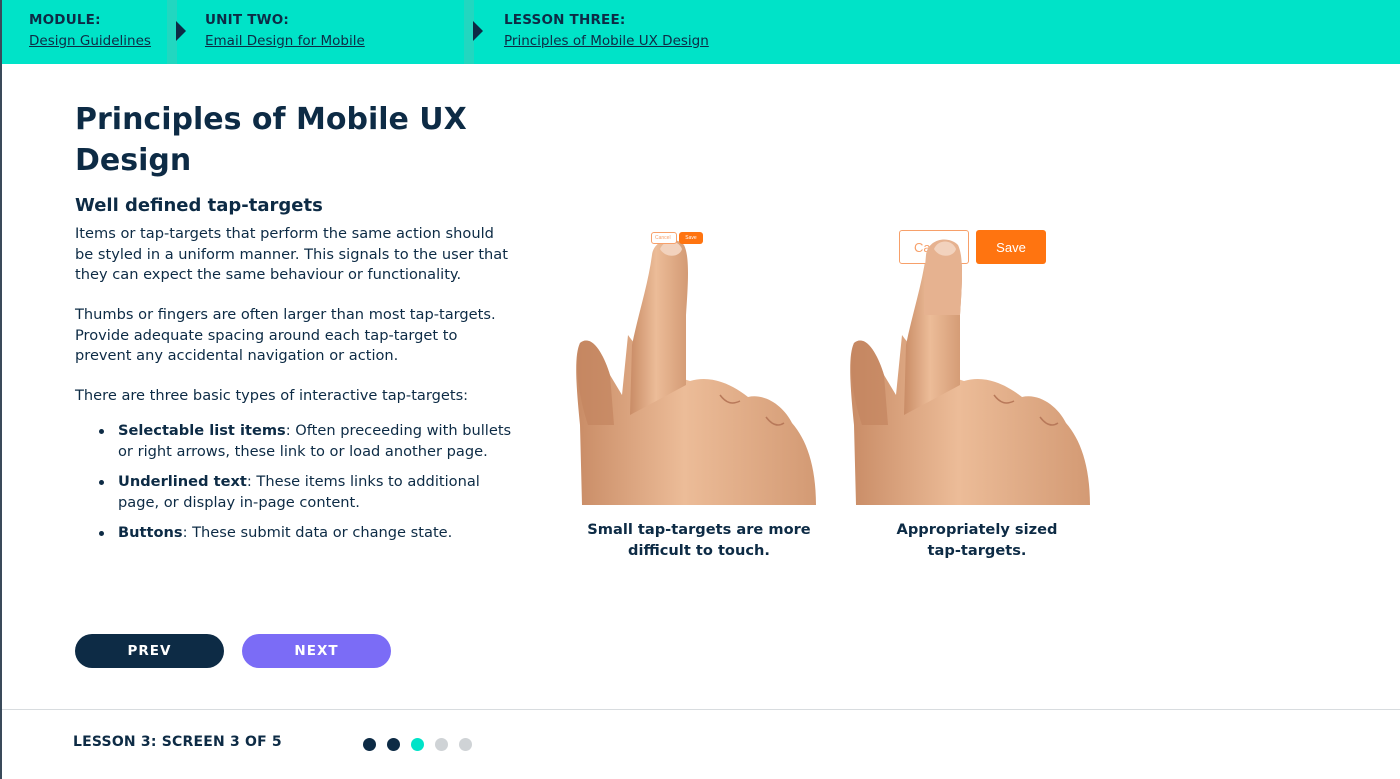  I want to click on list-item-term: Buttons, so click(150, 532).